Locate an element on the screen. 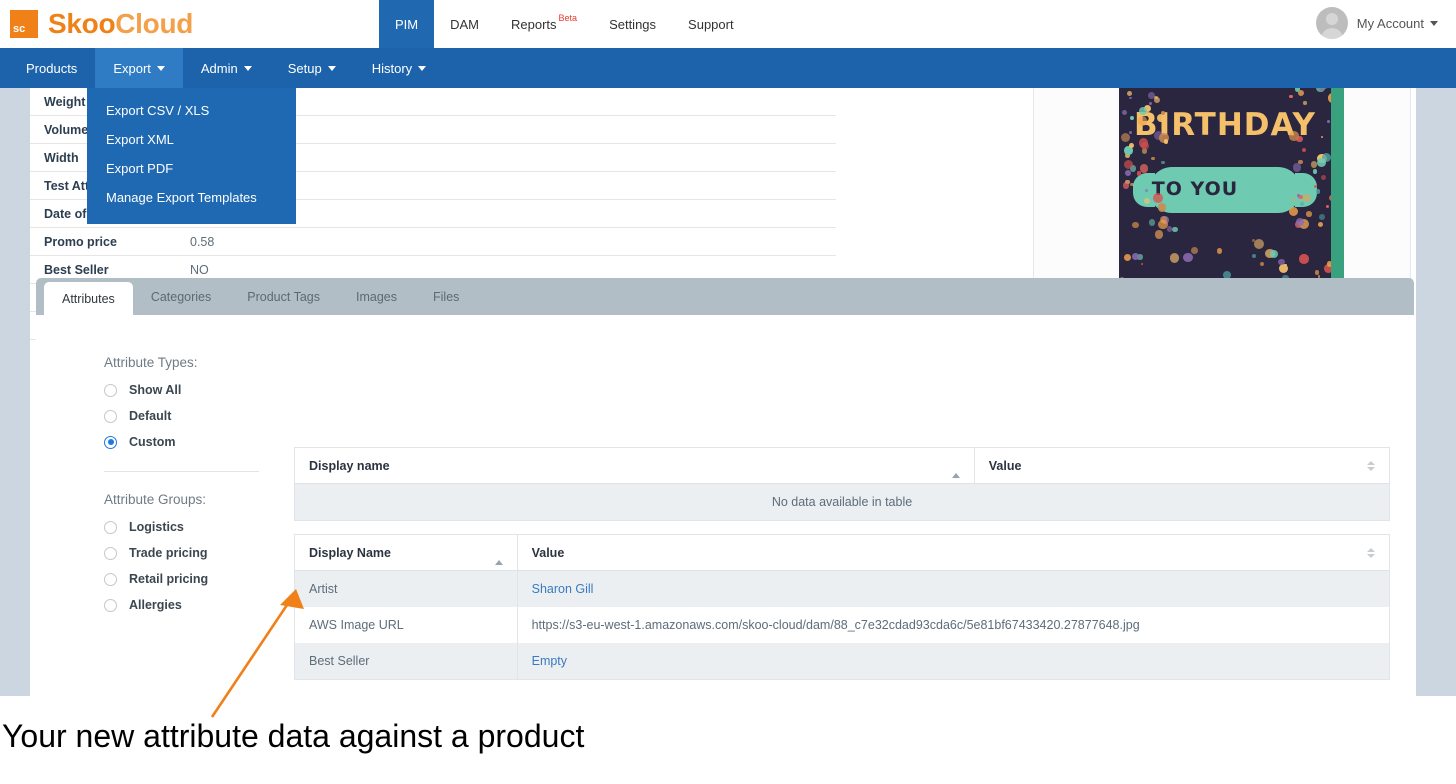 The image size is (1456, 784). logo-mark-icon: sc is located at coordinates (24, 24).